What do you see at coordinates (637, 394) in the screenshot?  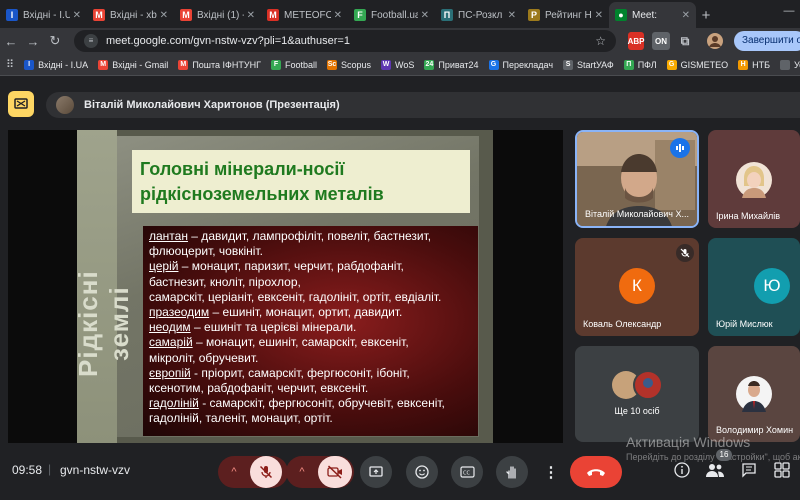 I see `participant-tile-others: Ще 10 осіб` at bounding box center [637, 394].